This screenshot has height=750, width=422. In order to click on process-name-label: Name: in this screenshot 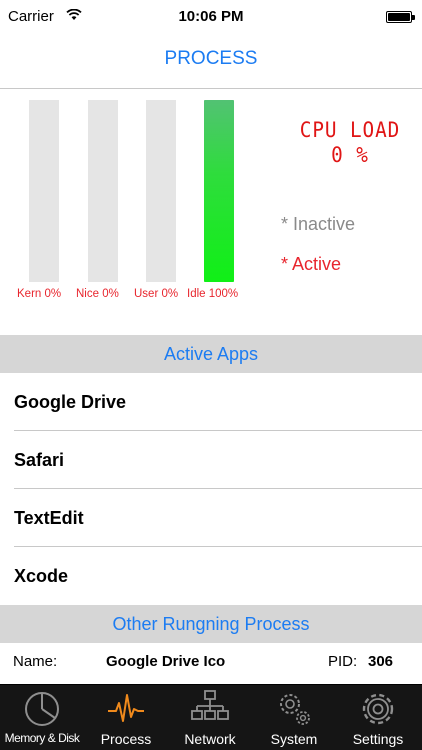, I will do `click(35, 661)`.